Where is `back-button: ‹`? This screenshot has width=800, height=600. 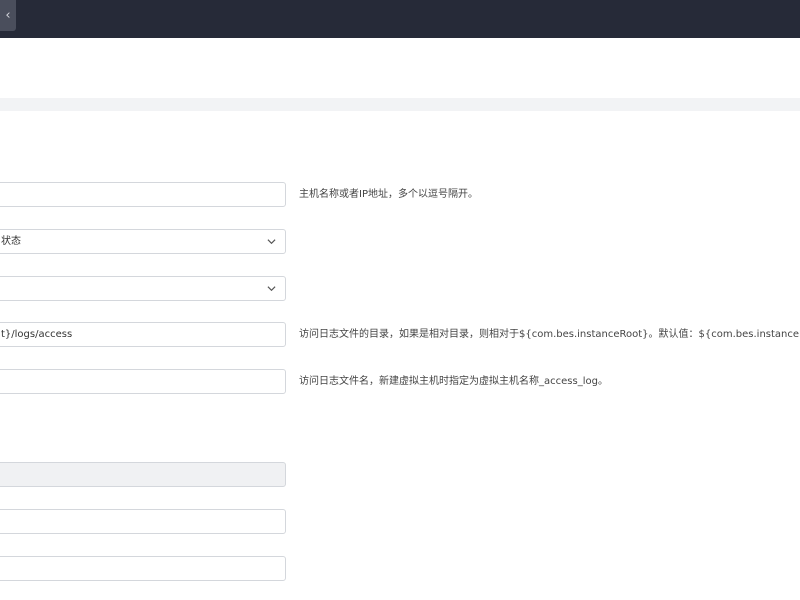
back-button: ‹ is located at coordinates (8, 15).